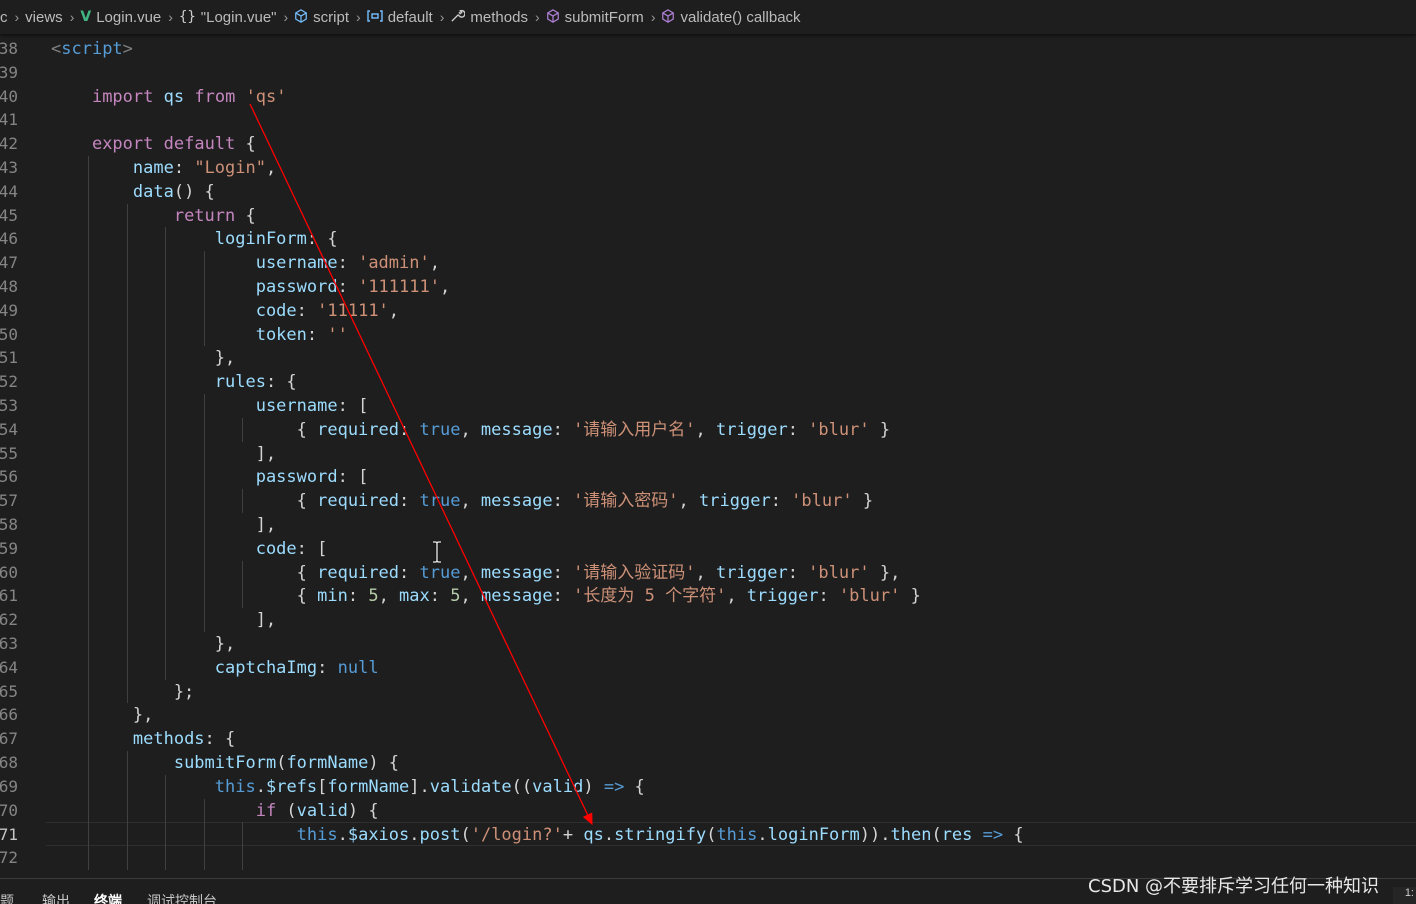 The image size is (1416, 904). Describe the element at coordinates (86, 17) in the screenshot. I see `vue-icon: V` at that location.